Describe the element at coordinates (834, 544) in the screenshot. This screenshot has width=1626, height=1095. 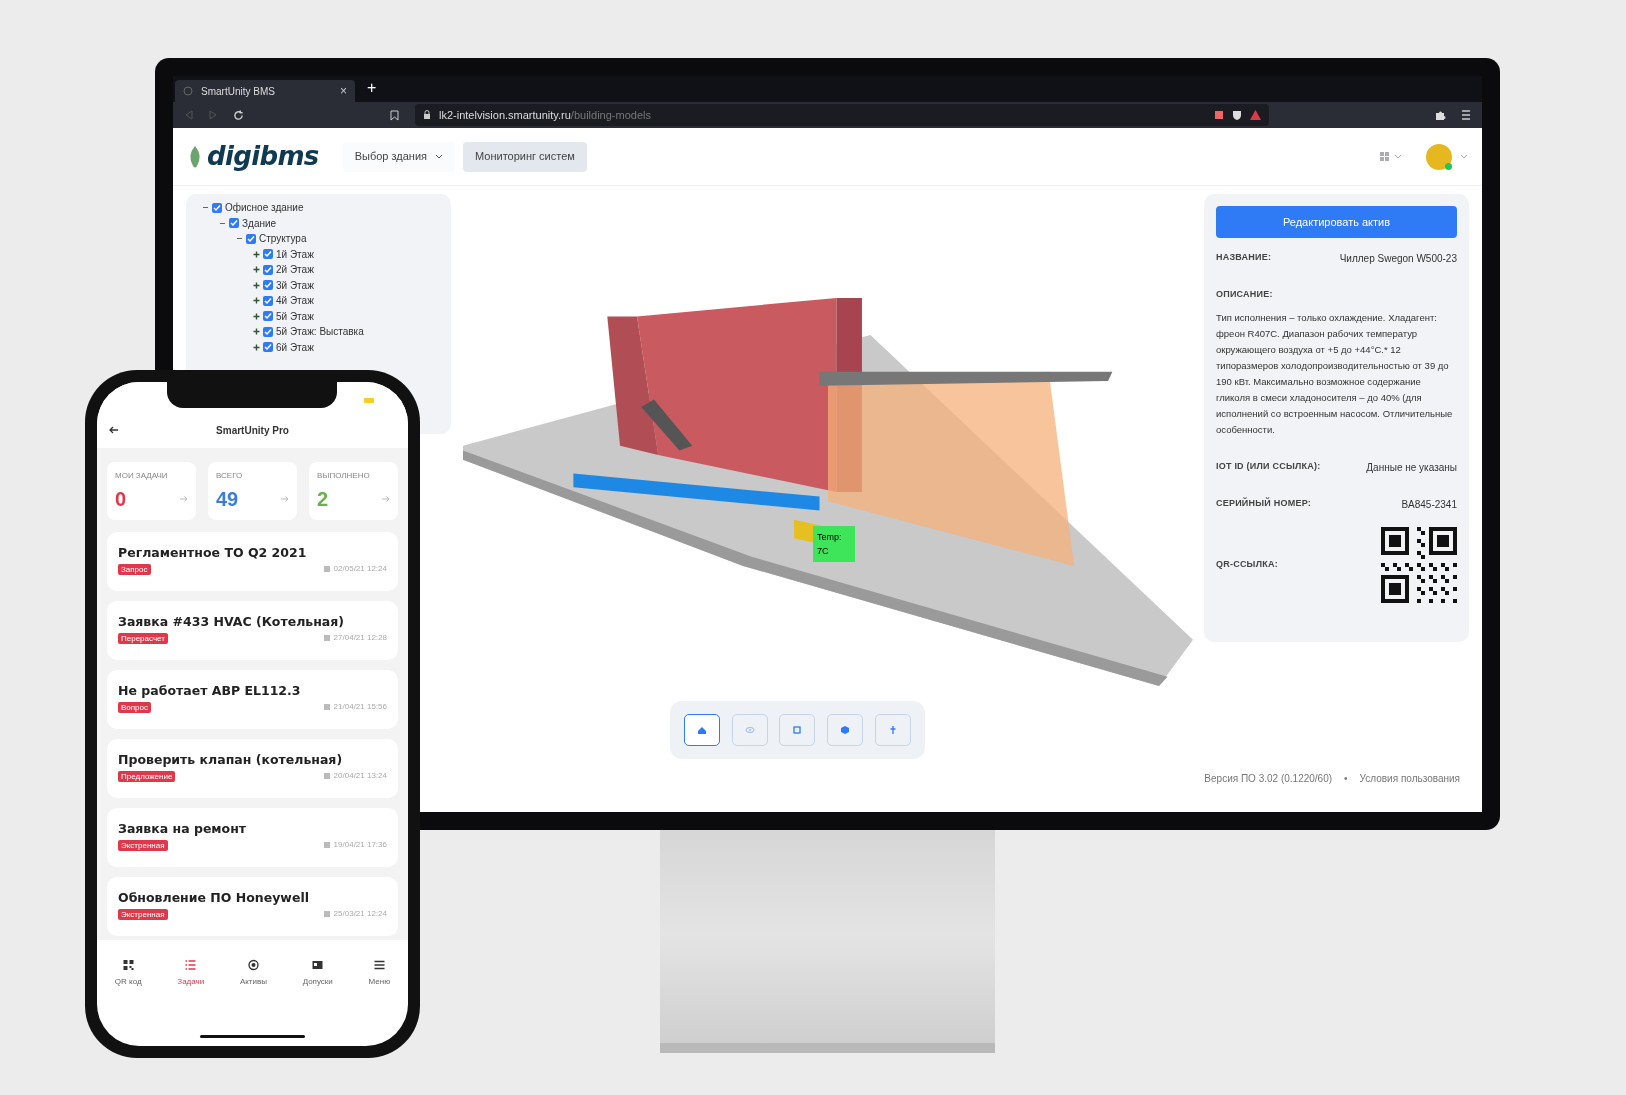
I see `temperature-tooltip: Temp: 7C` at that location.